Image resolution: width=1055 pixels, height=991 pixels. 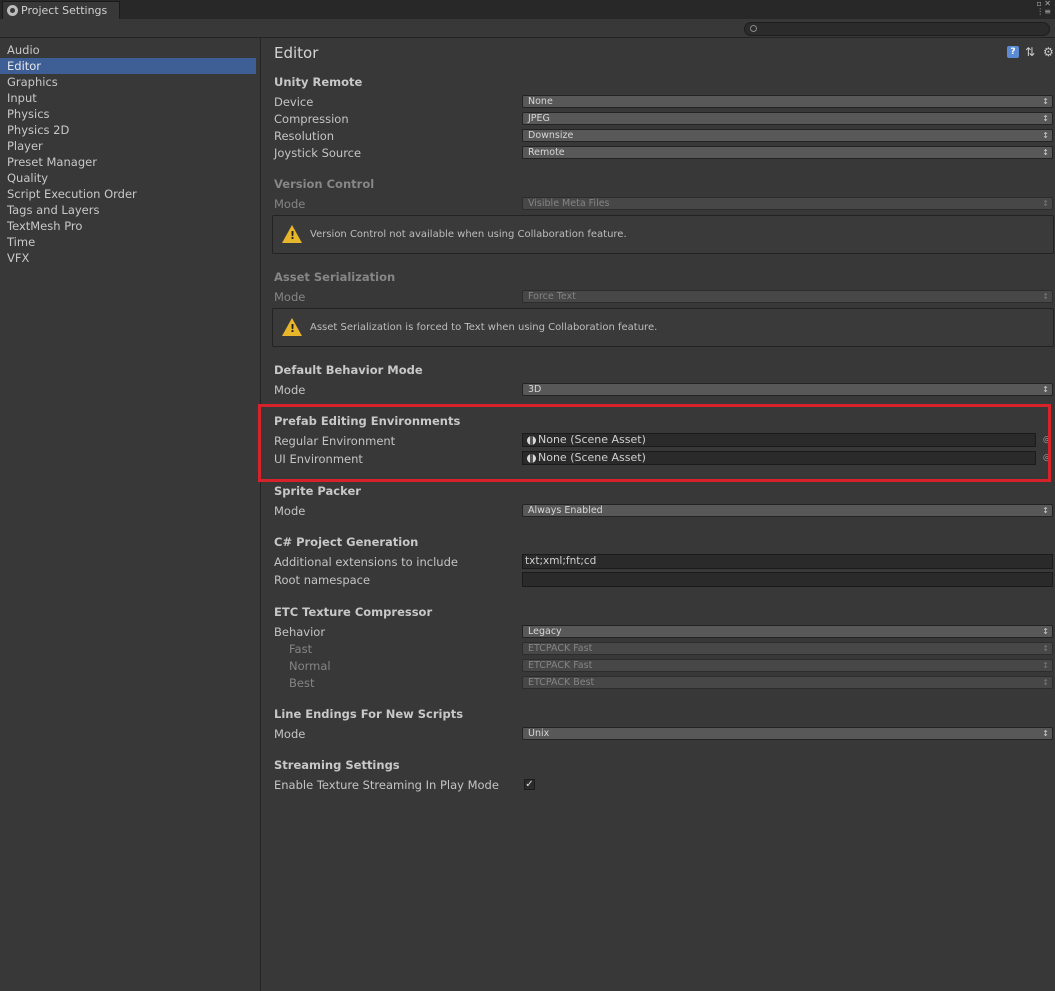 I want to click on regular-environment-value: None (Scene Asset), so click(x=592, y=439).